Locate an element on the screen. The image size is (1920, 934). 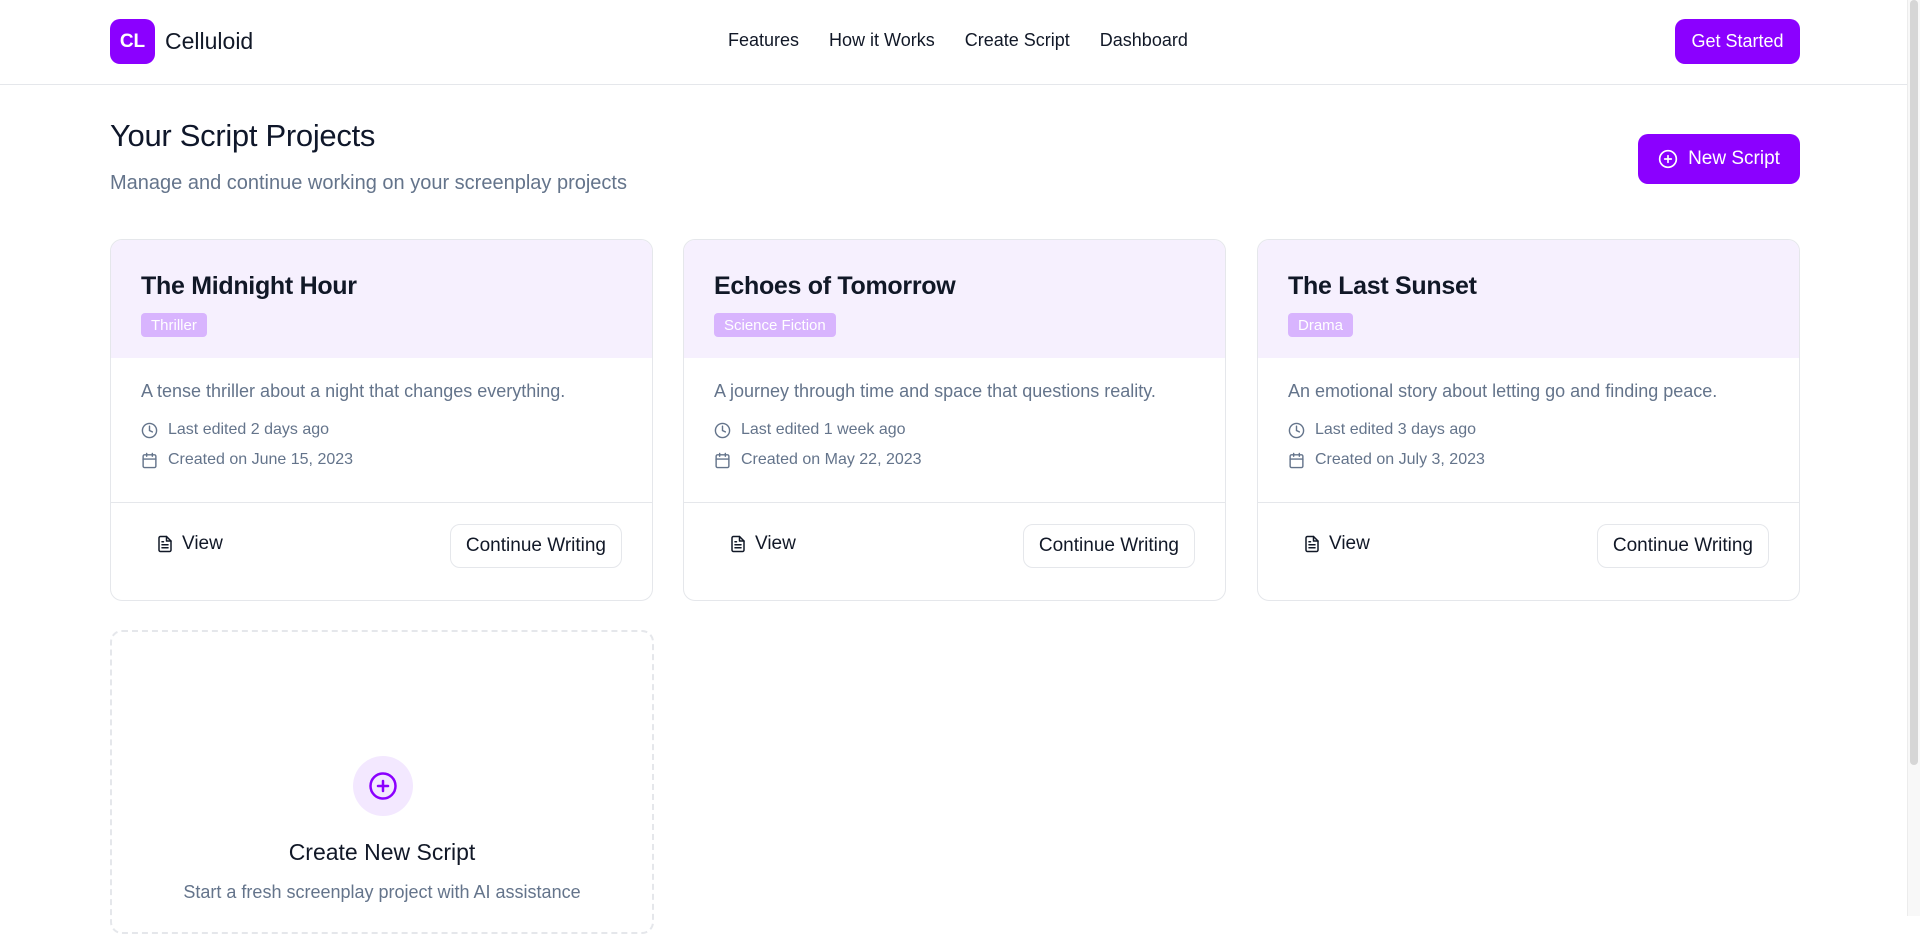
genre-badge: Science Fiction is located at coordinates (775, 325).